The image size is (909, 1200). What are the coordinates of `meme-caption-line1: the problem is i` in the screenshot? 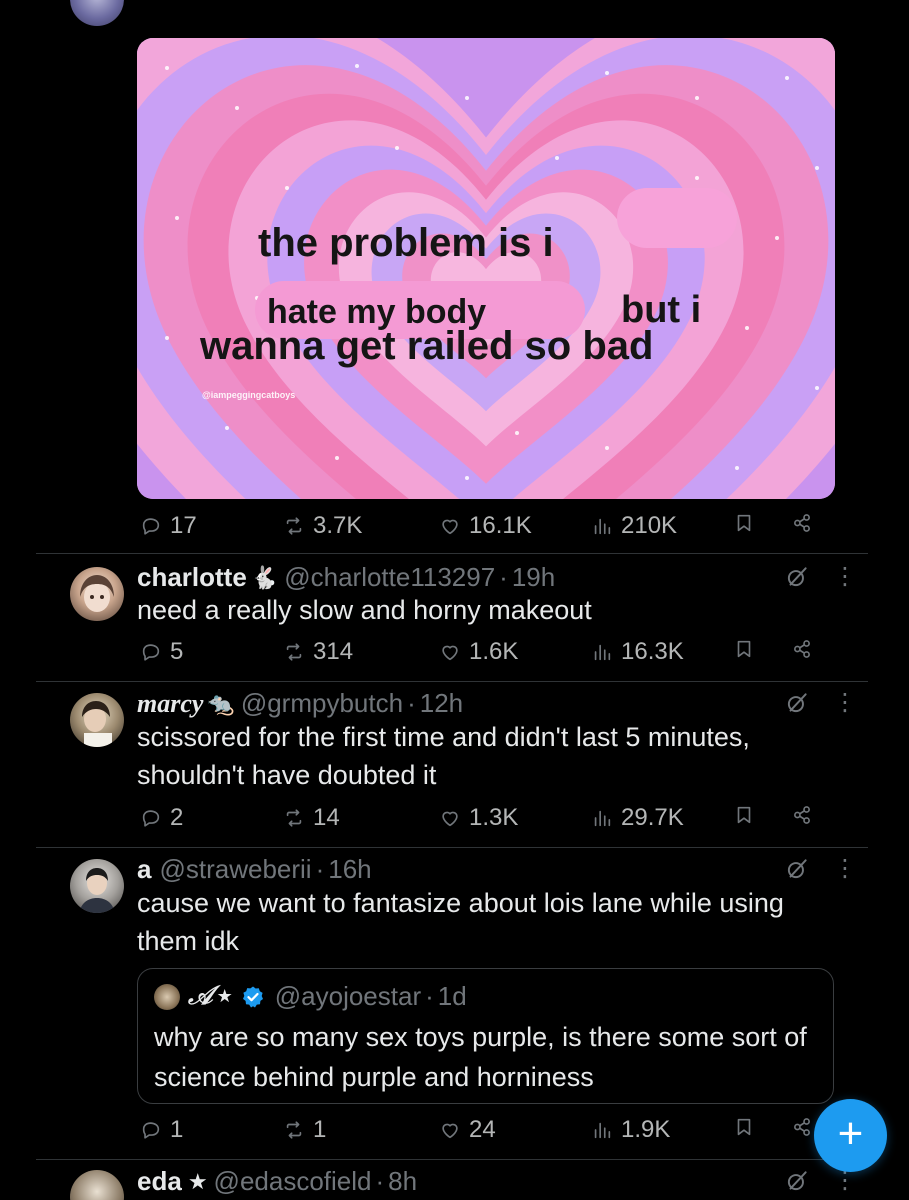 It's located at (406, 243).